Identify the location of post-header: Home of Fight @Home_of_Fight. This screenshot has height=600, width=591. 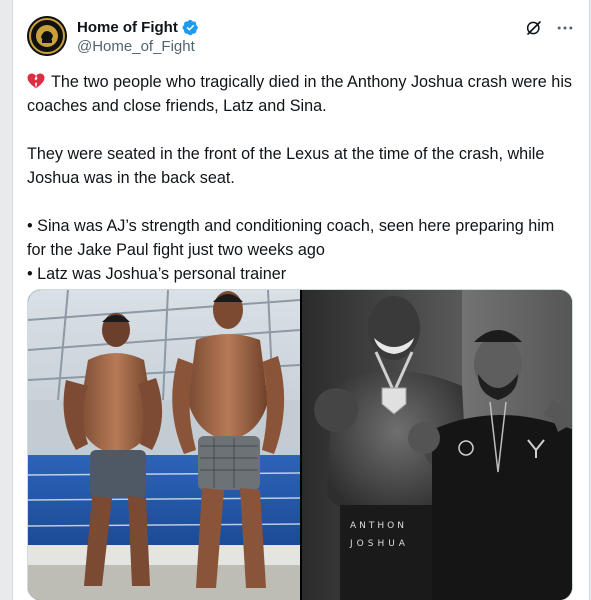
(301, 38).